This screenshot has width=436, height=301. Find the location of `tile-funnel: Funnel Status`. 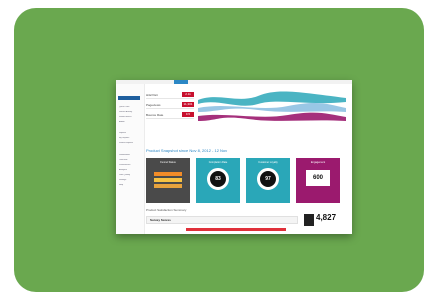

tile-funnel: Funnel Status is located at coordinates (168, 180).